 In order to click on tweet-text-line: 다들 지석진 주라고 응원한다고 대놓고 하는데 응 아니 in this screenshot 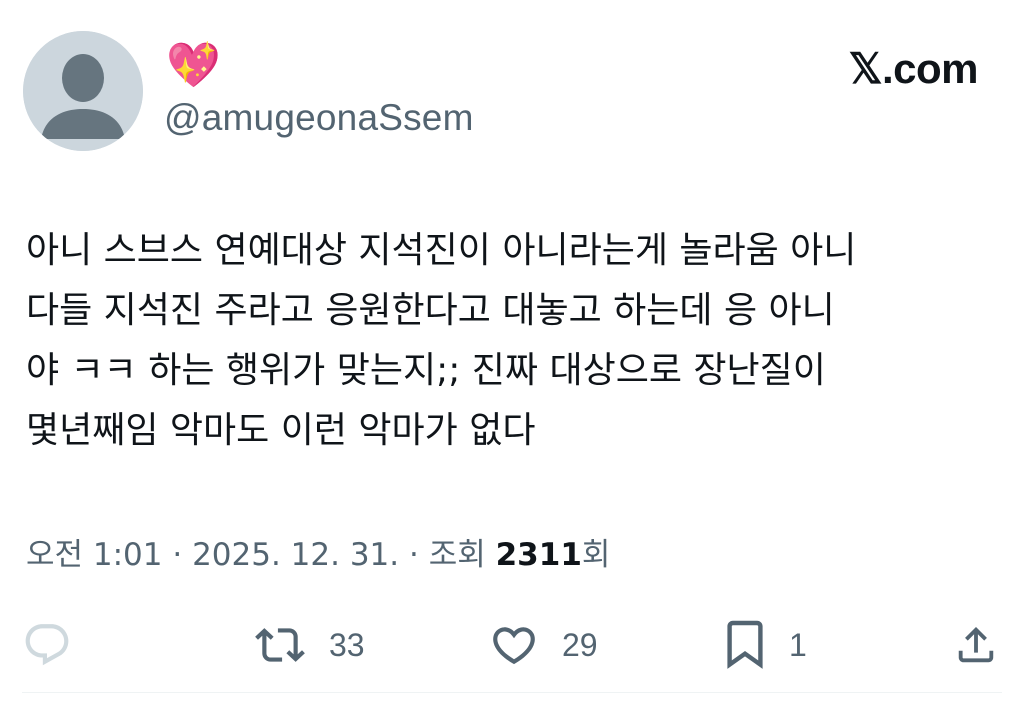, I will do `click(430, 310)`.